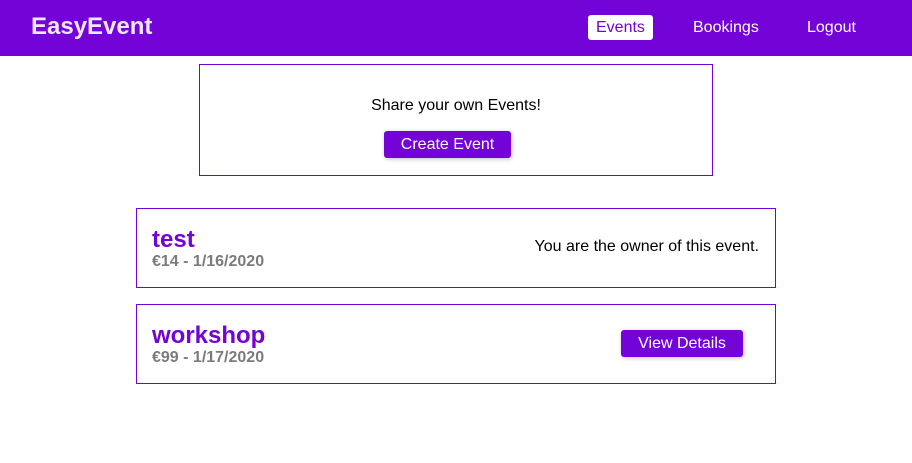  What do you see at coordinates (831, 27) in the screenshot?
I see `nav-item-logout: Logout` at bounding box center [831, 27].